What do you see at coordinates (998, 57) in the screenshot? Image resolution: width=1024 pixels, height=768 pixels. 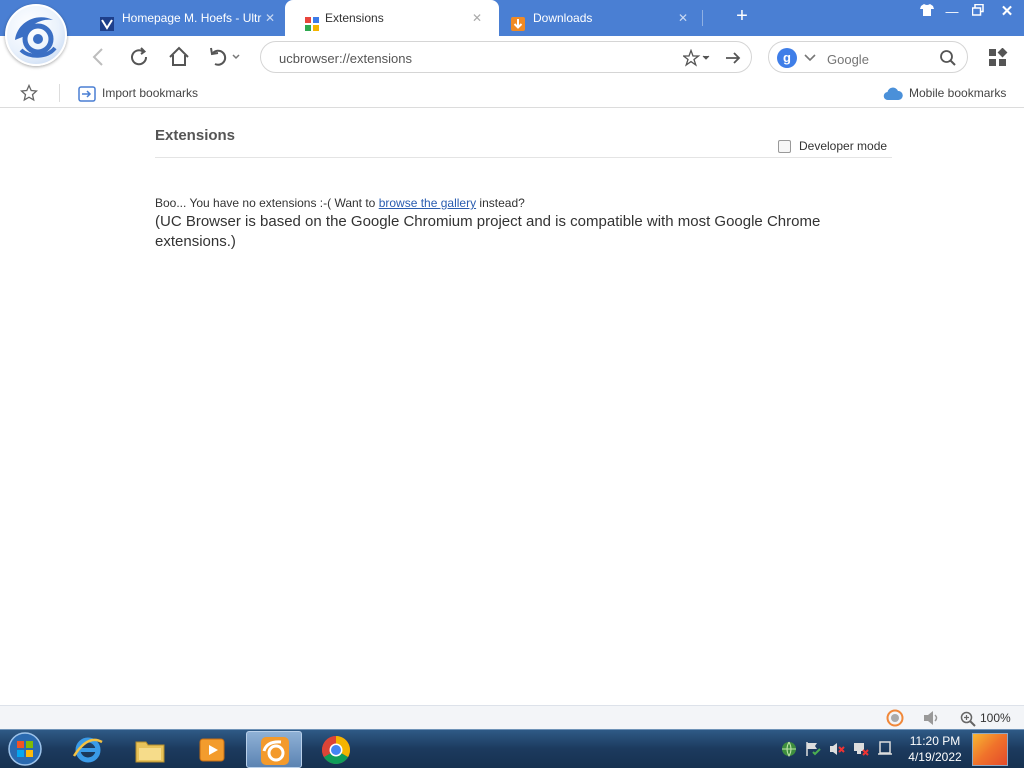 I see `apps-grid-icon` at bounding box center [998, 57].